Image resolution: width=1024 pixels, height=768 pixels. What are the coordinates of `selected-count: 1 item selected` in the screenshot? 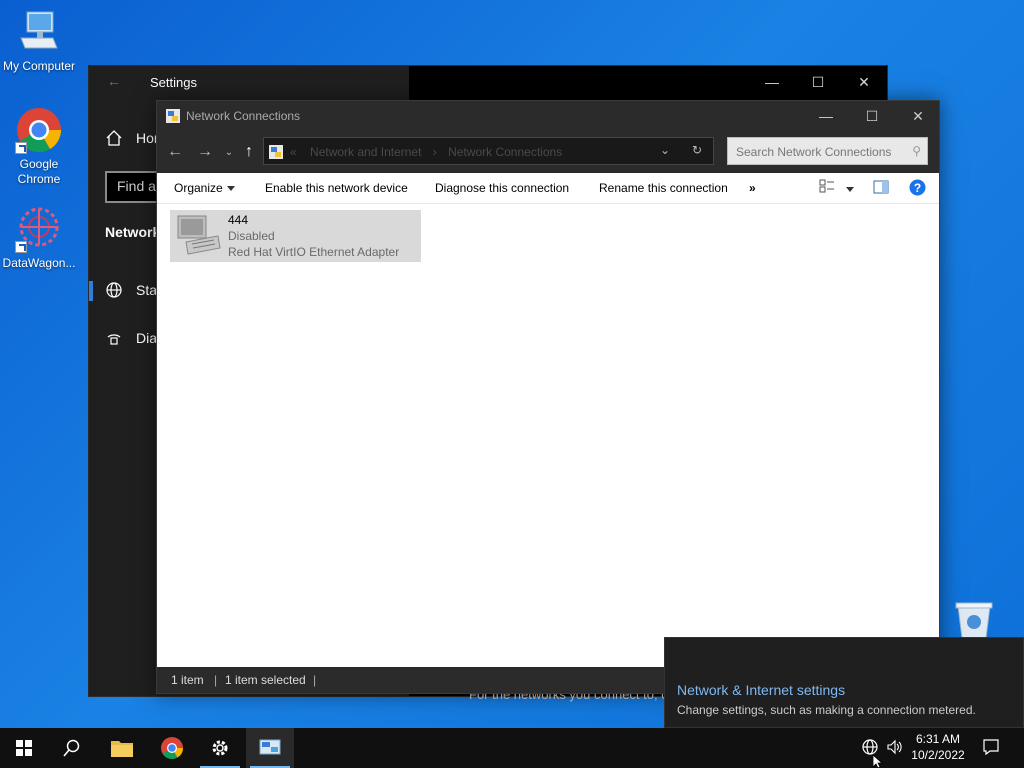 It's located at (265, 680).